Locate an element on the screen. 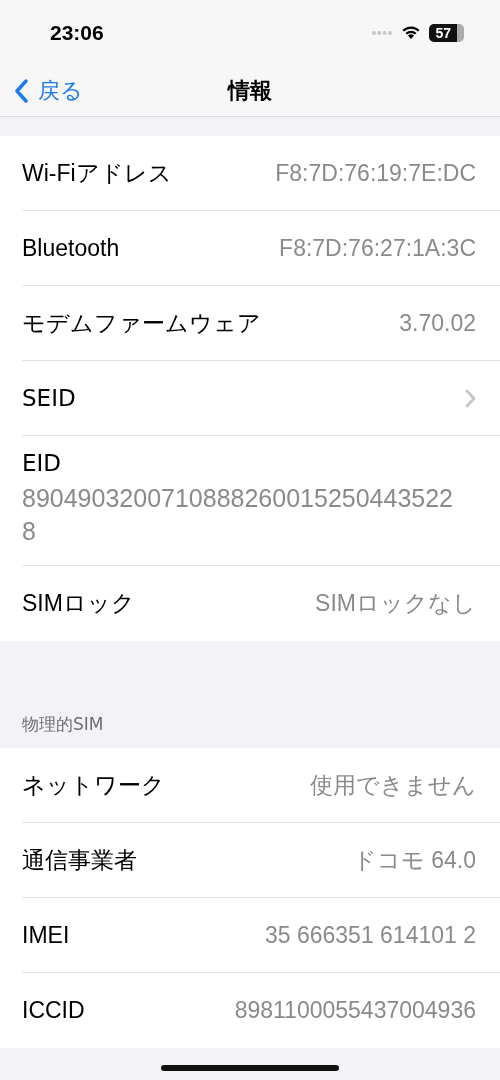 The width and height of the screenshot is (500, 1080). page-title: 情報 is located at coordinates (250, 90).